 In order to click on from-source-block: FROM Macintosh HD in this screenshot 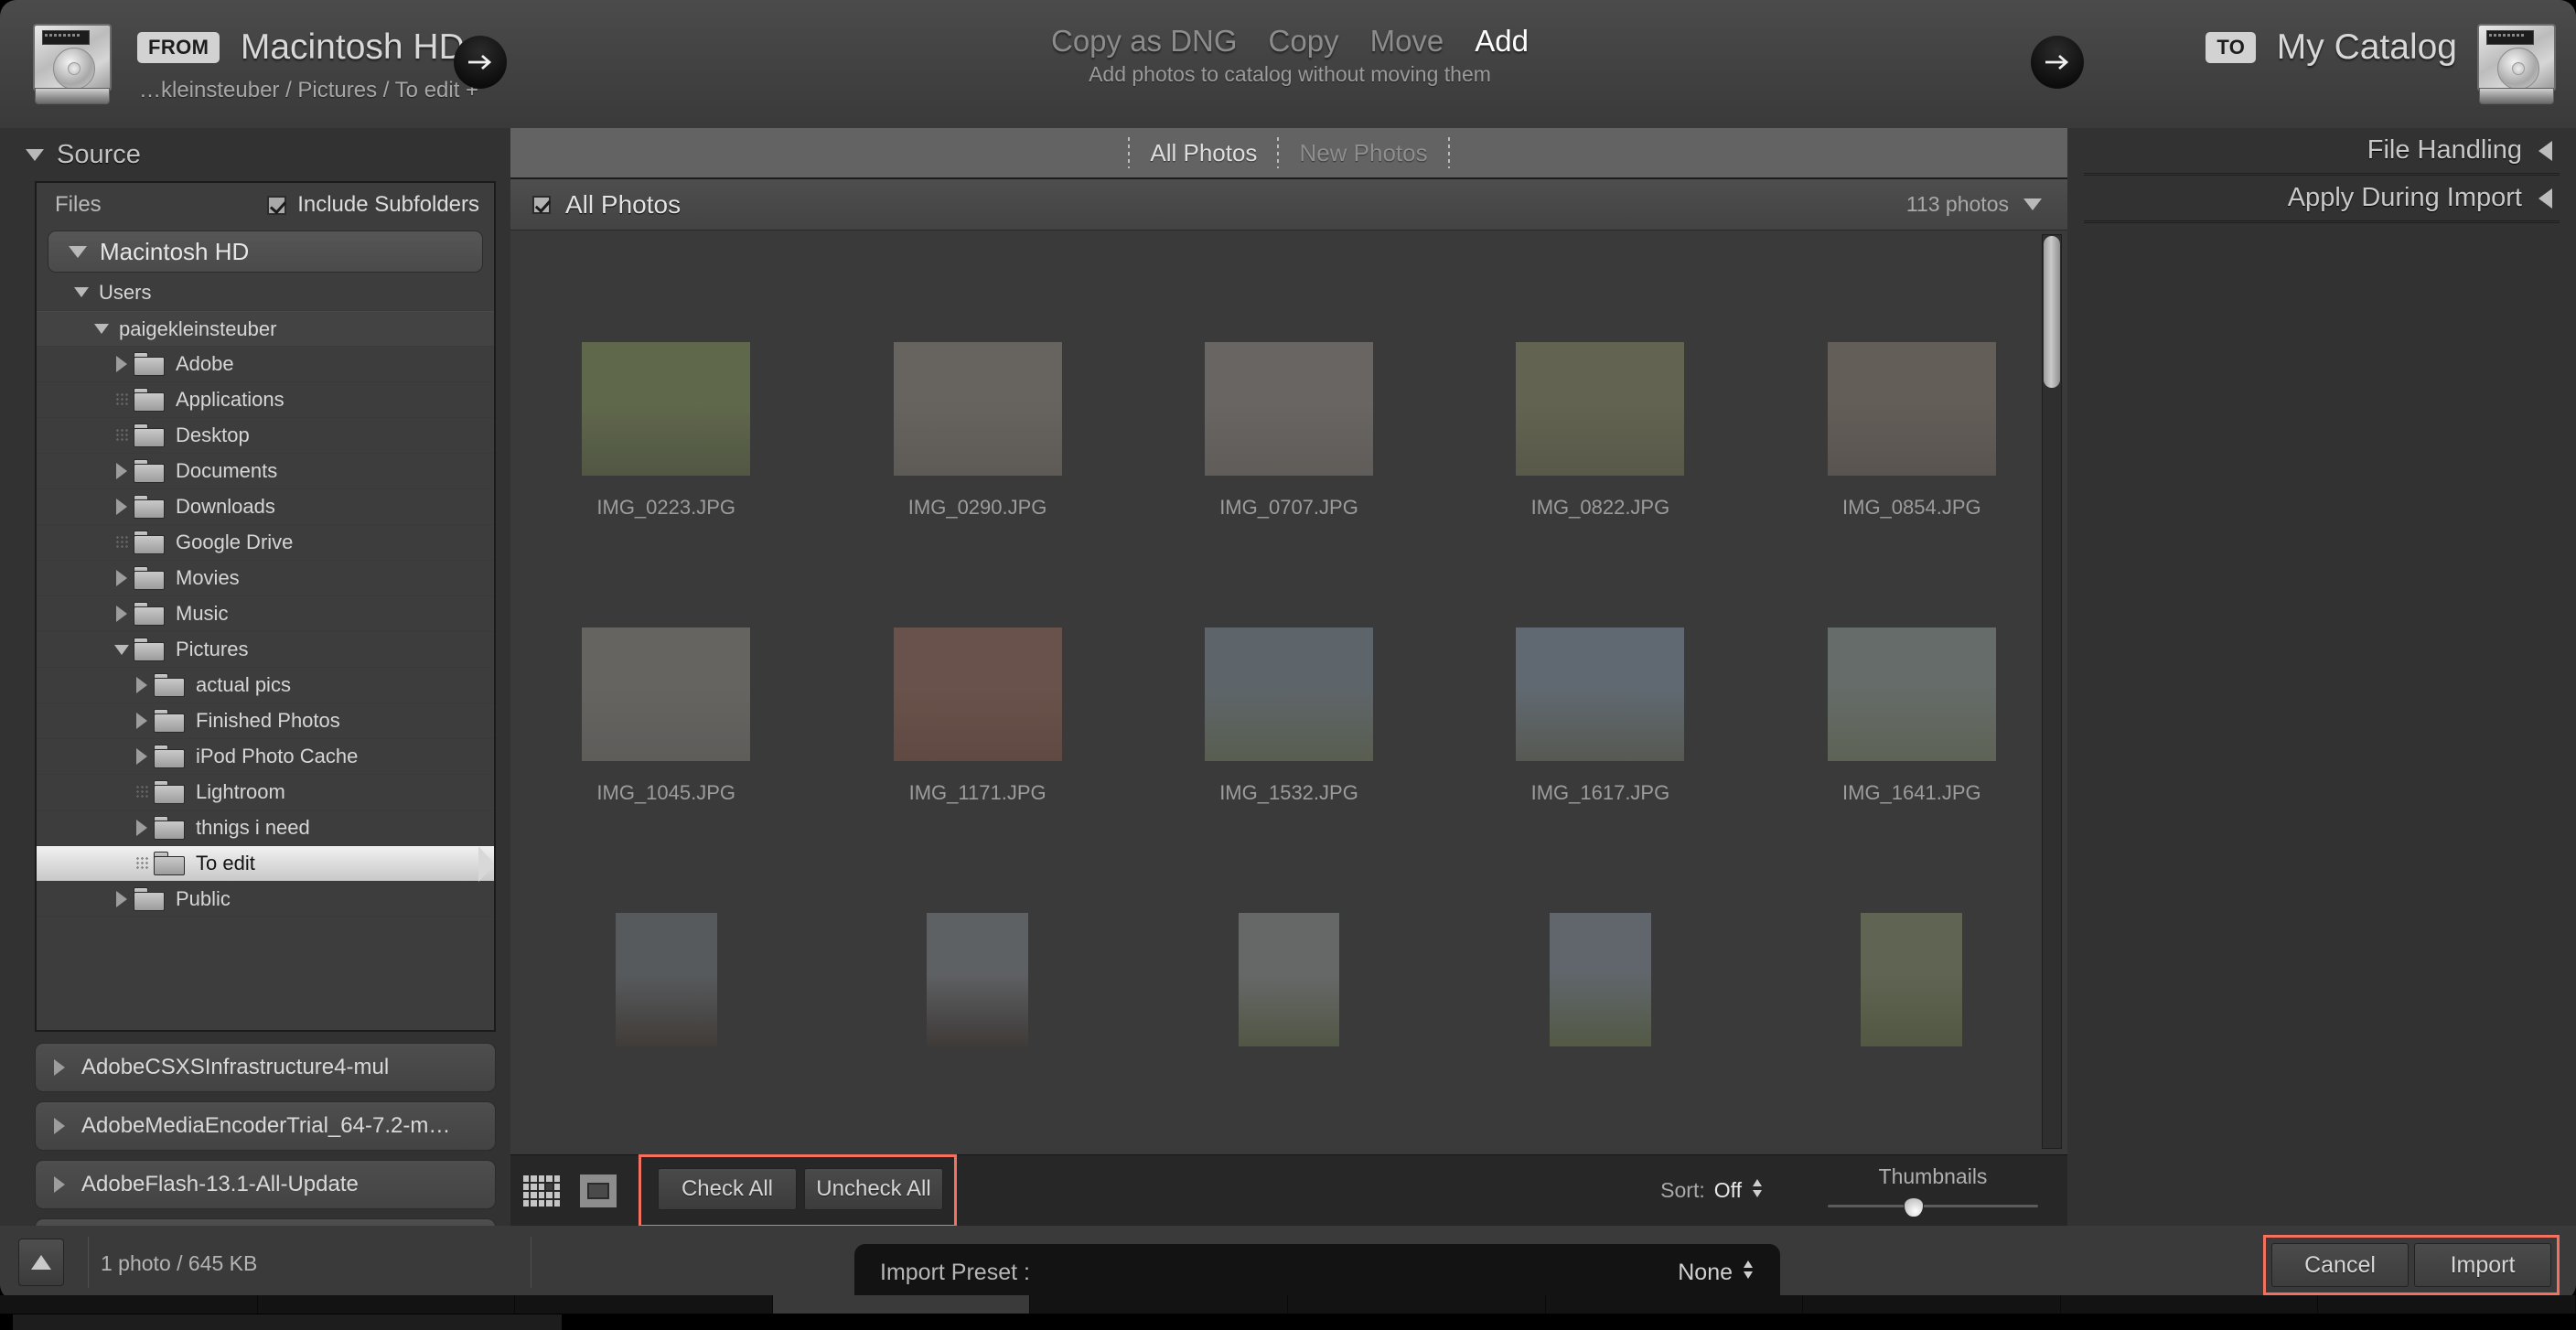, I will do `click(314, 47)`.